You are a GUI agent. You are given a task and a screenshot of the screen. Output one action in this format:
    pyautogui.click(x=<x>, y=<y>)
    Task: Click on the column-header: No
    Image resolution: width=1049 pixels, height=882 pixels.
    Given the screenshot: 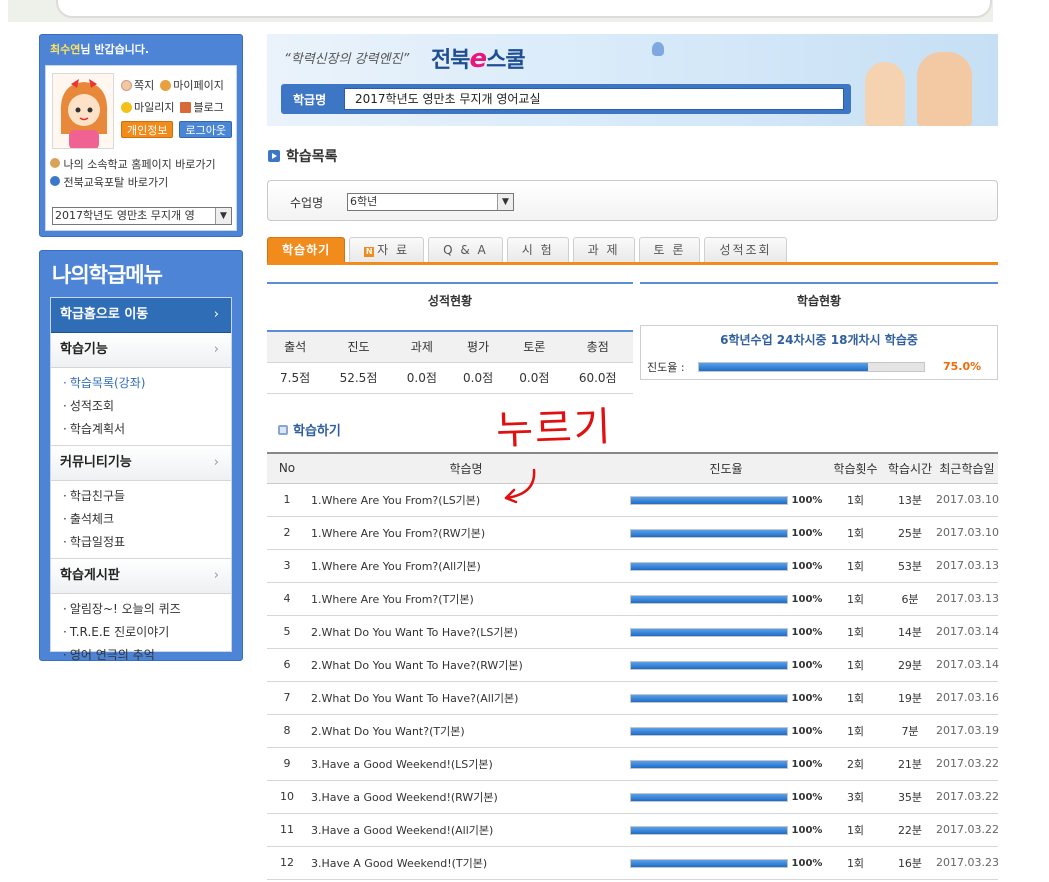 What is the action you would take?
    pyautogui.click(x=287, y=468)
    